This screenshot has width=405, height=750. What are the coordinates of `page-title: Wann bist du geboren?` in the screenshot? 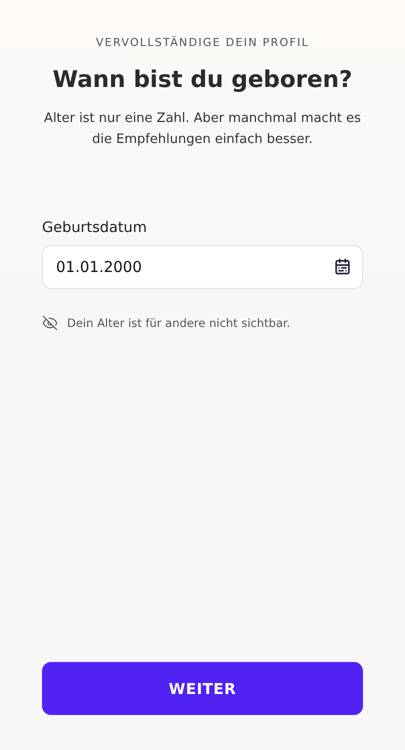 It's located at (203, 80).